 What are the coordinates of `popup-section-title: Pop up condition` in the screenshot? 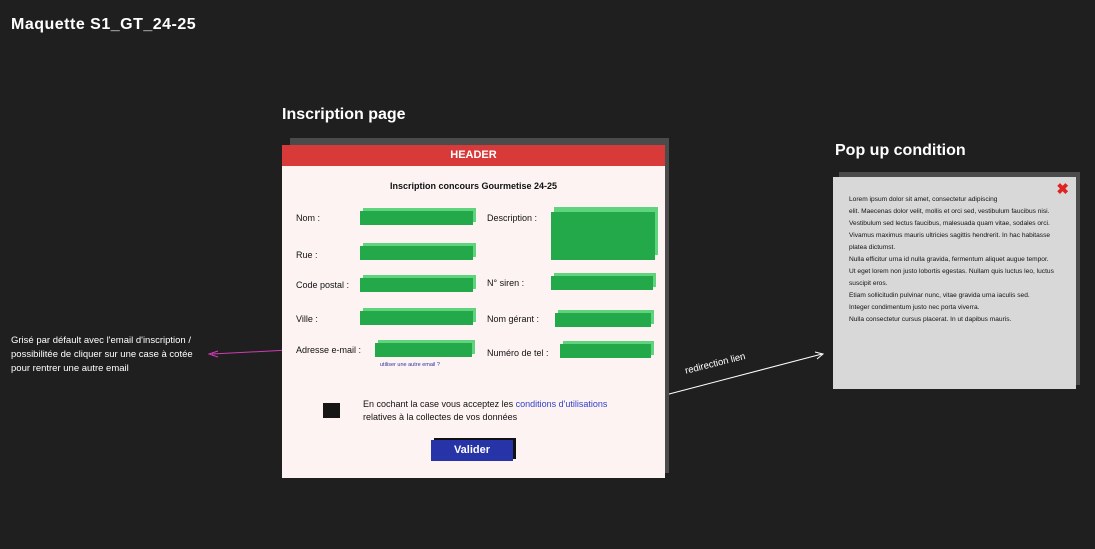 It's located at (900, 150).